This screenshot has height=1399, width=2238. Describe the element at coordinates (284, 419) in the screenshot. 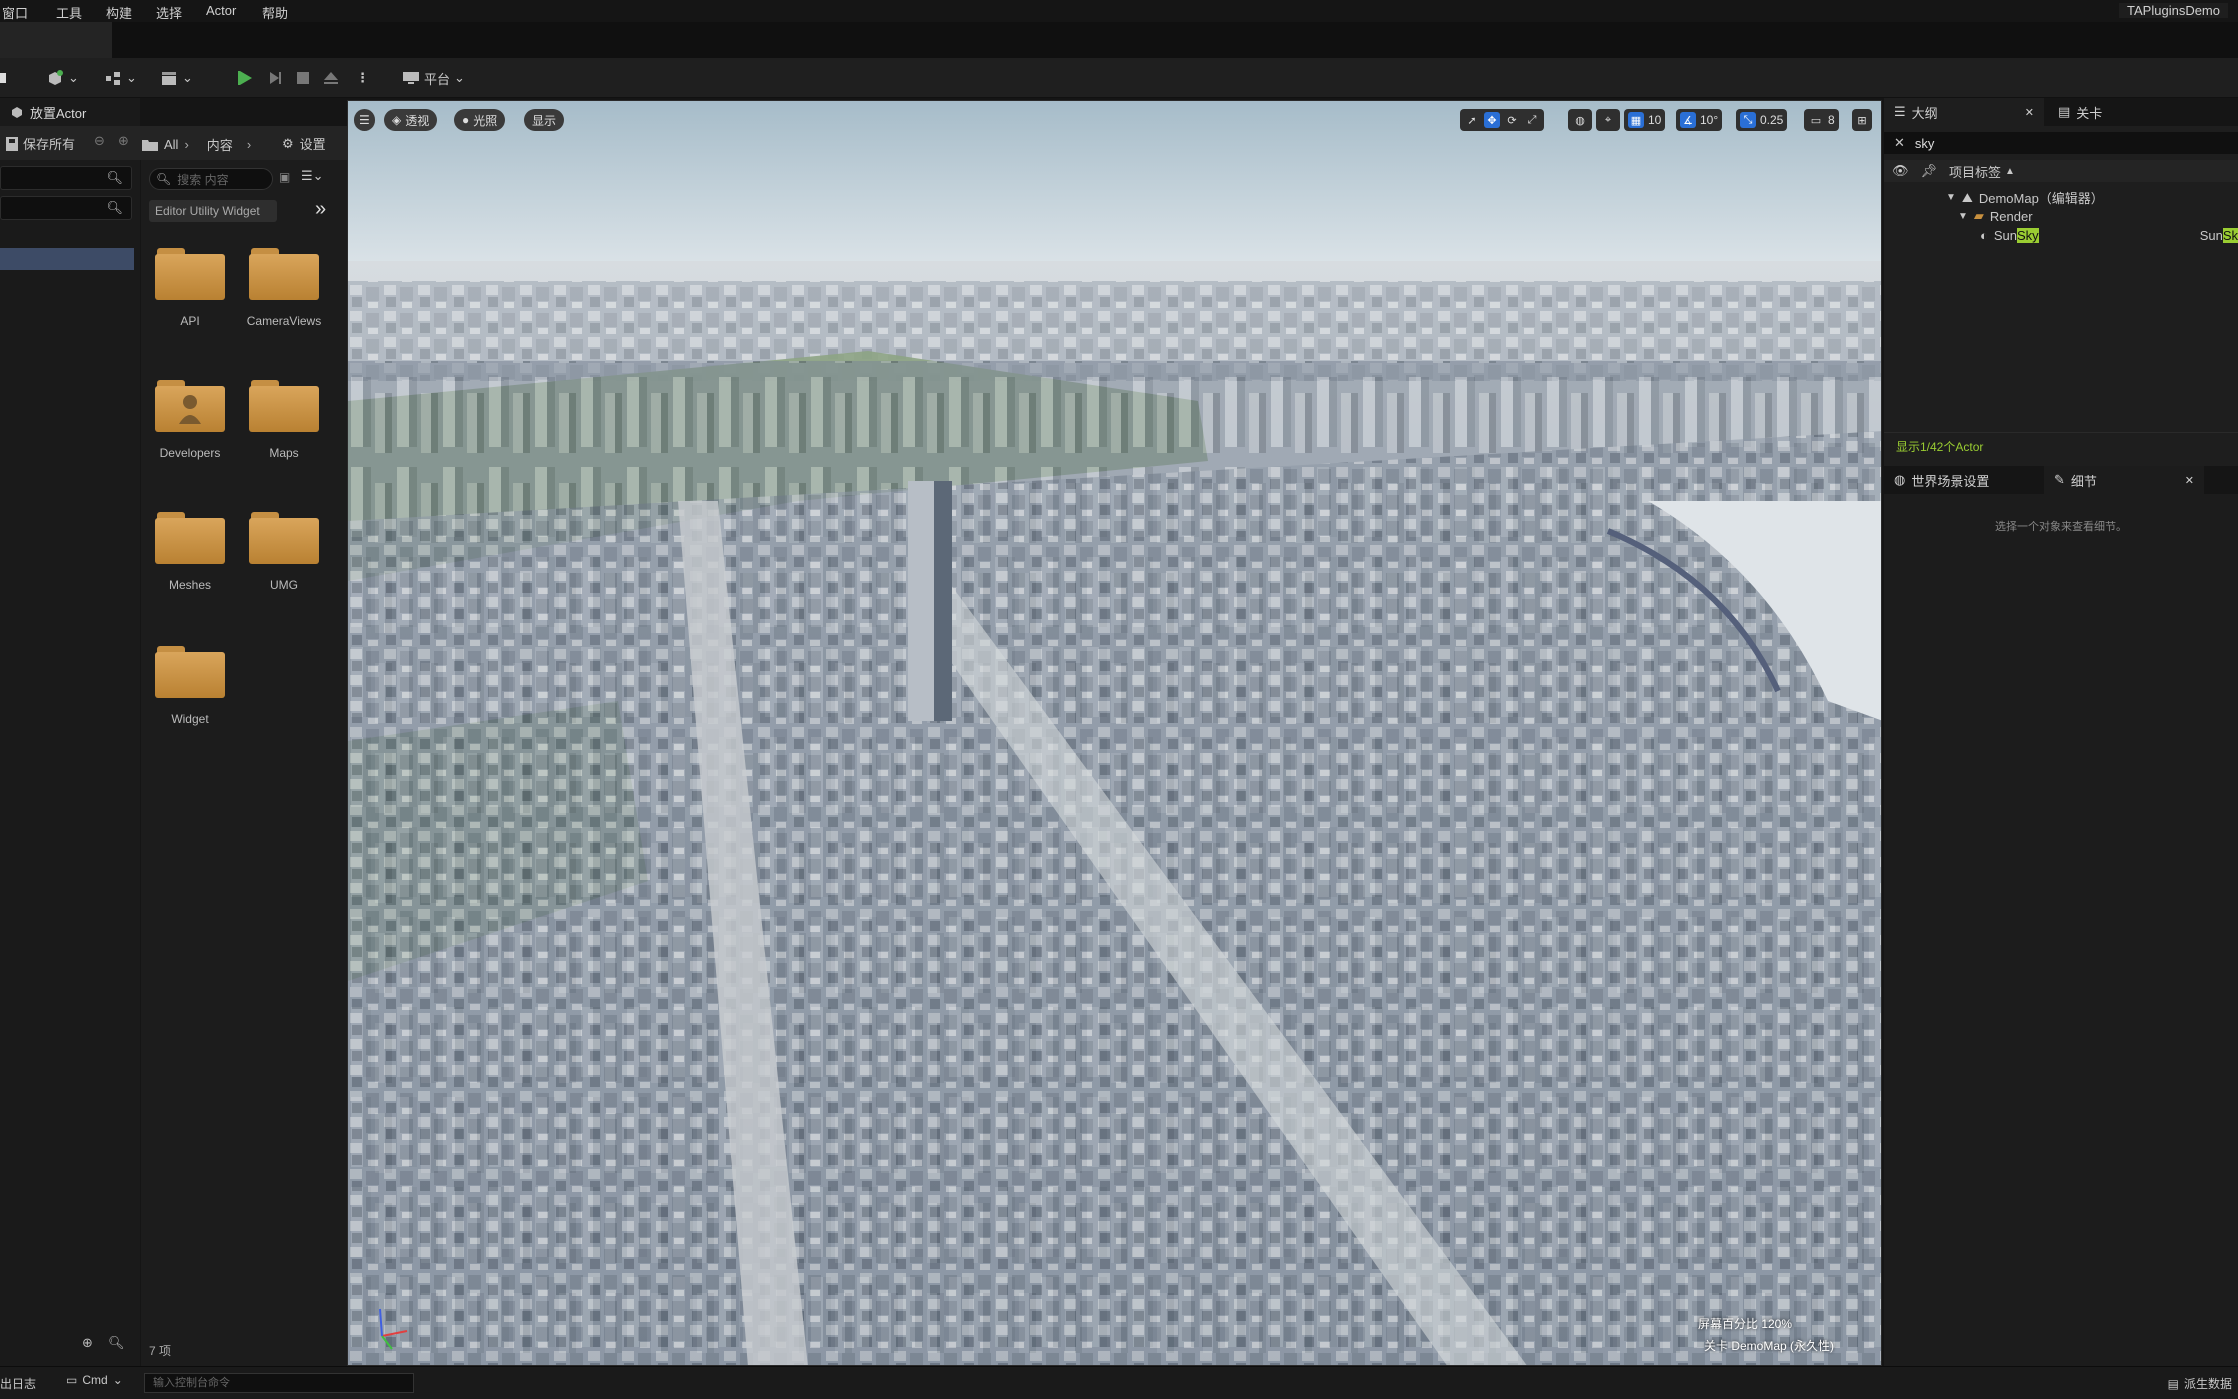

I see `folder-item: Maps` at that location.